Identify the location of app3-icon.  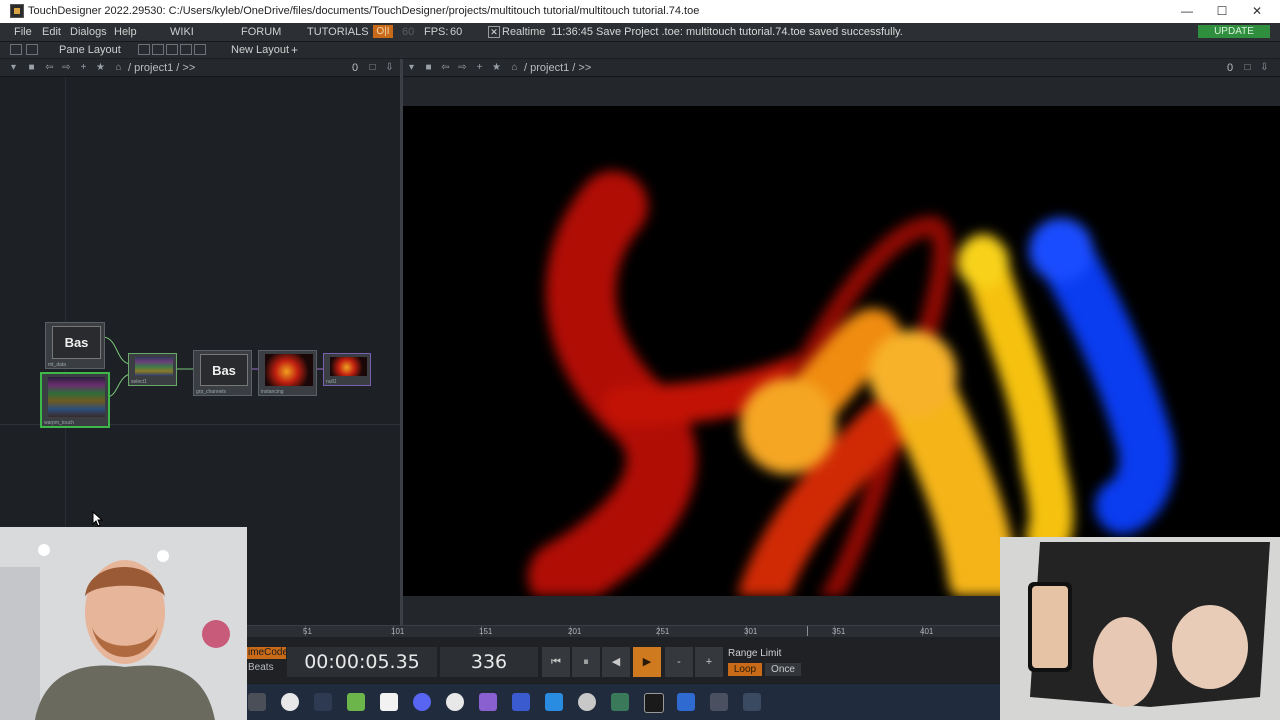
(686, 702).